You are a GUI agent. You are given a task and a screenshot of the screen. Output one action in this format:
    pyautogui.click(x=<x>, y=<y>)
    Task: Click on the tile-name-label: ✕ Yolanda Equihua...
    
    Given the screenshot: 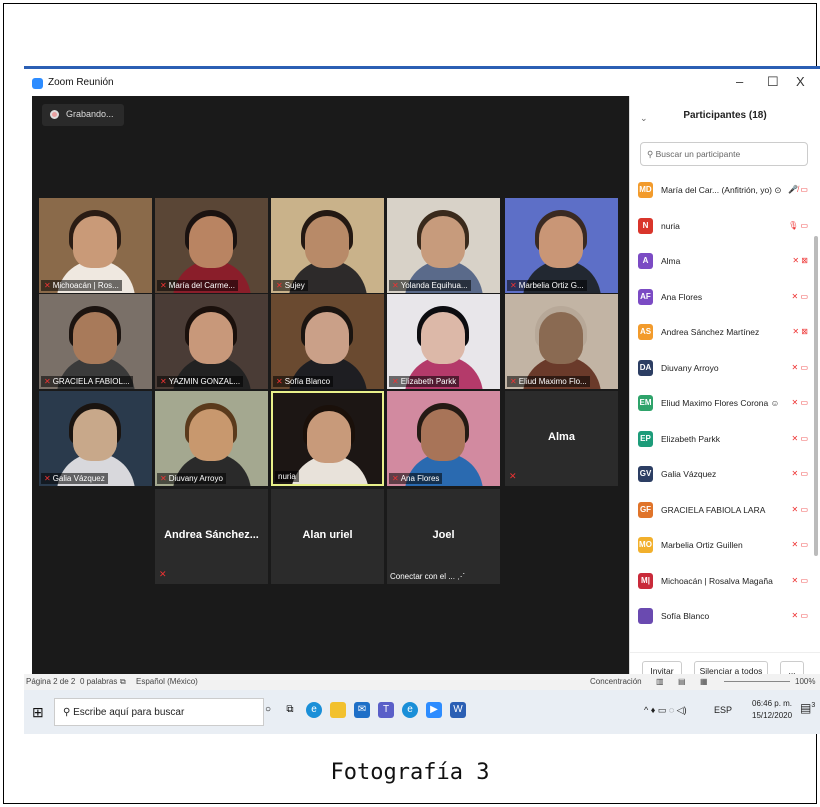 What is the action you would take?
    pyautogui.click(x=430, y=285)
    